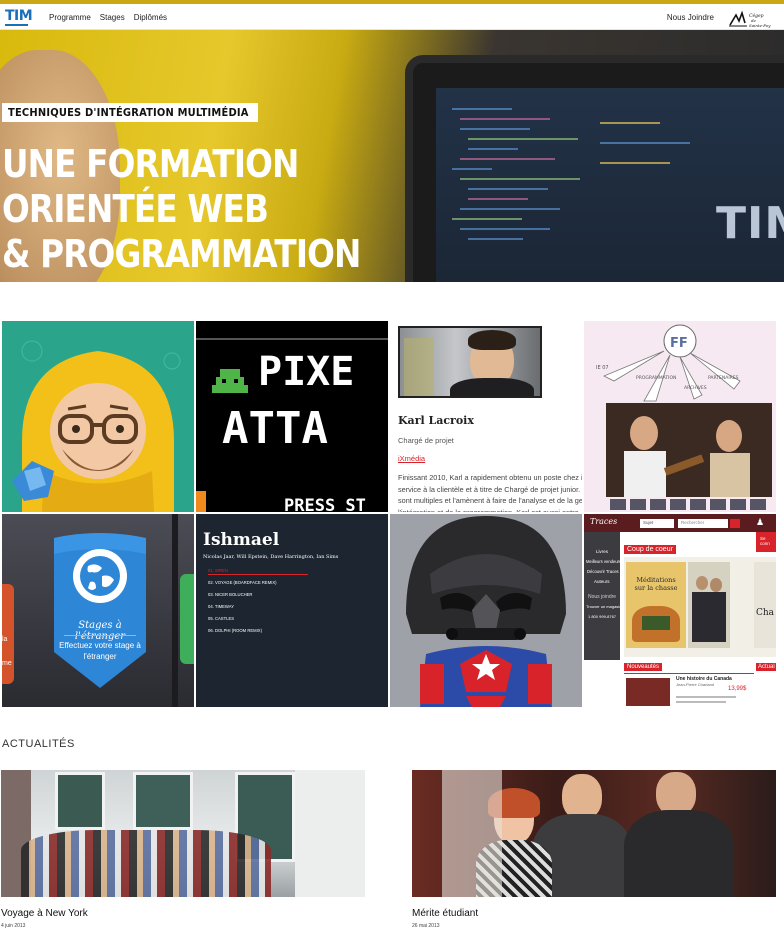 This screenshot has width=784, height=938. What do you see at coordinates (130, 112) in the screenshot?
I see `hero-program-tag: TECHNIQUES D'INTÉGRATION MULTIMÉDIA` at bounding box center [130, 112].